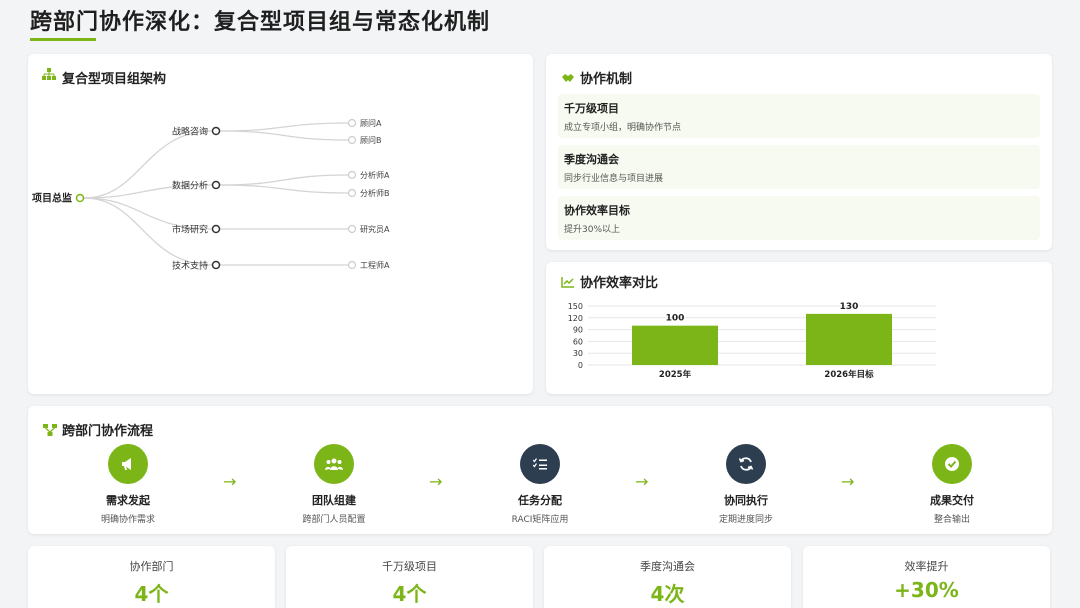 The image size is (1080, 608). What do you see at coordinates (614, 179) in the screenshot?
I see `mechanism-item-desc: 同步行业信息与项目进展` at bounding box center [614, 179].